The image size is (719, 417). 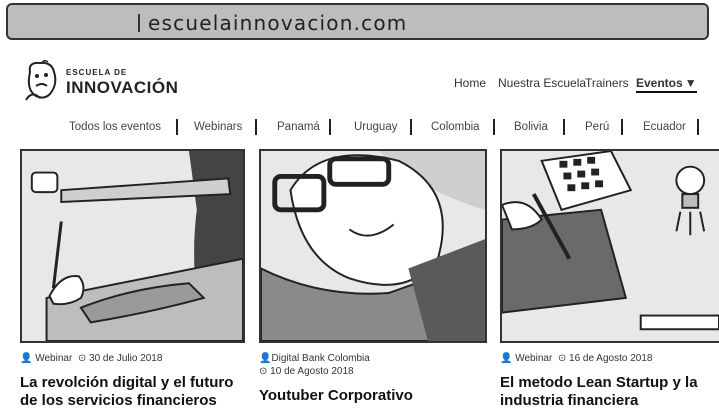 What do you see at coordinates (373, 396) in the screenshot?
I see `event-title: Youtuber Corporativo` at bounding box center [373, 396].